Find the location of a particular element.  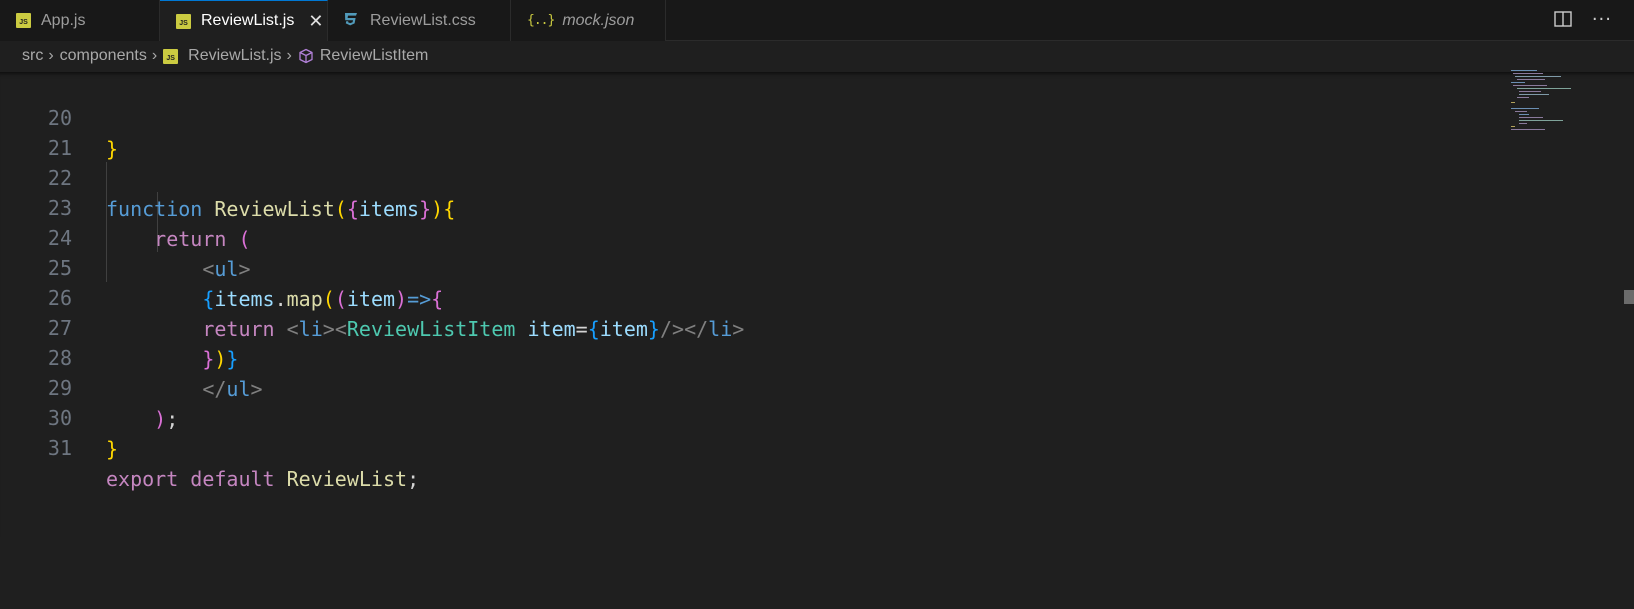

vertical-scrollbar is located at coordinates (1629, 376).